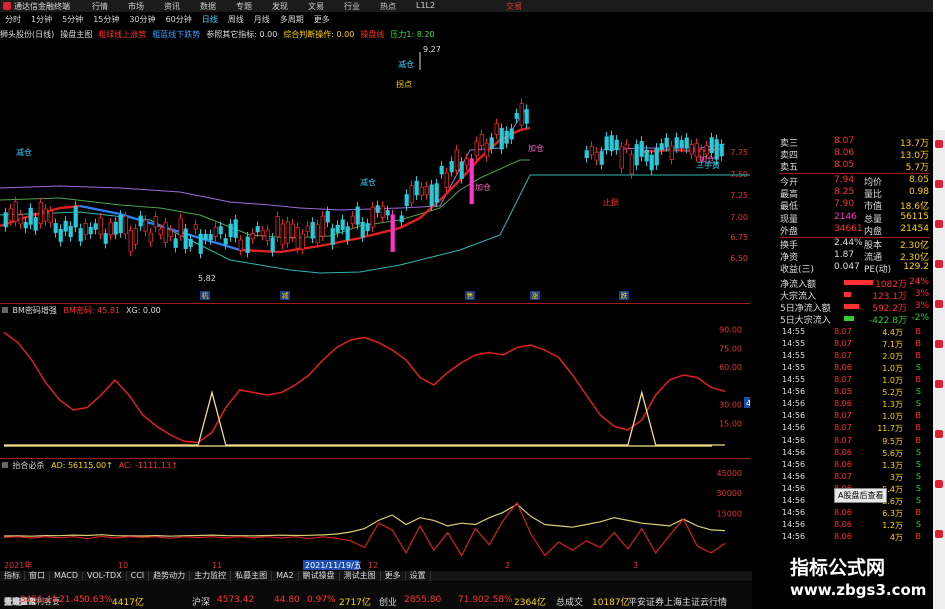  What do you see at coordinates (914, 216) in the screenshot?
I see `stat-value: 56115` at bounding box center [914, 216].